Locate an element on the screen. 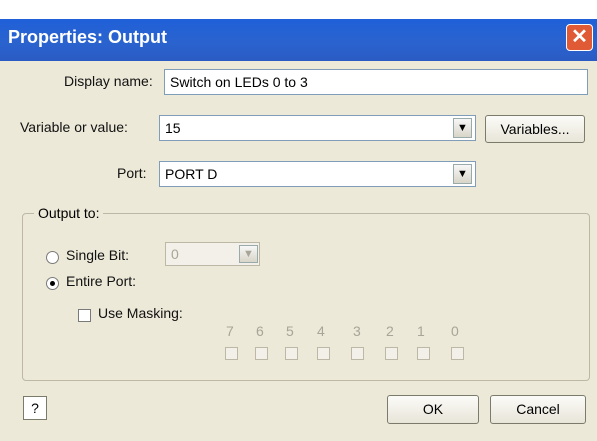 This screenshot has width=597, height=441. single-bit-dropdown-arrow-icon: ▼ is located at coordinates (248, 254).